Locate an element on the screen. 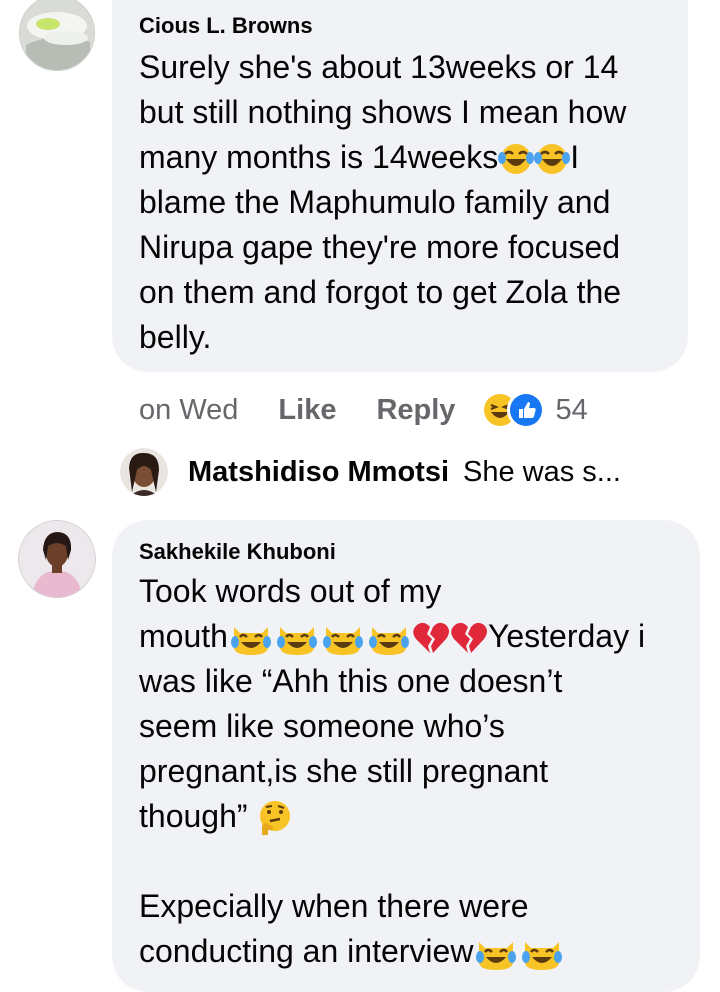  comment-line-text: conducting an interview is located at coordinates (306, 951).